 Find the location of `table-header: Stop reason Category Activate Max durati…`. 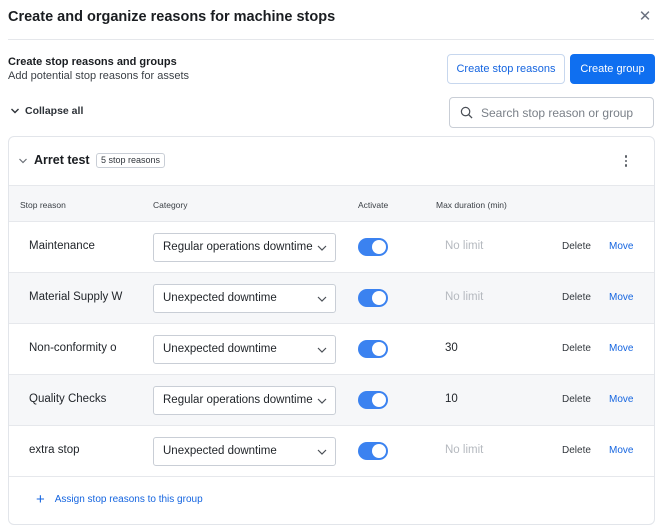

table-header: Stop reason Category Activate Max durati… is located at coordinates (331, 203).